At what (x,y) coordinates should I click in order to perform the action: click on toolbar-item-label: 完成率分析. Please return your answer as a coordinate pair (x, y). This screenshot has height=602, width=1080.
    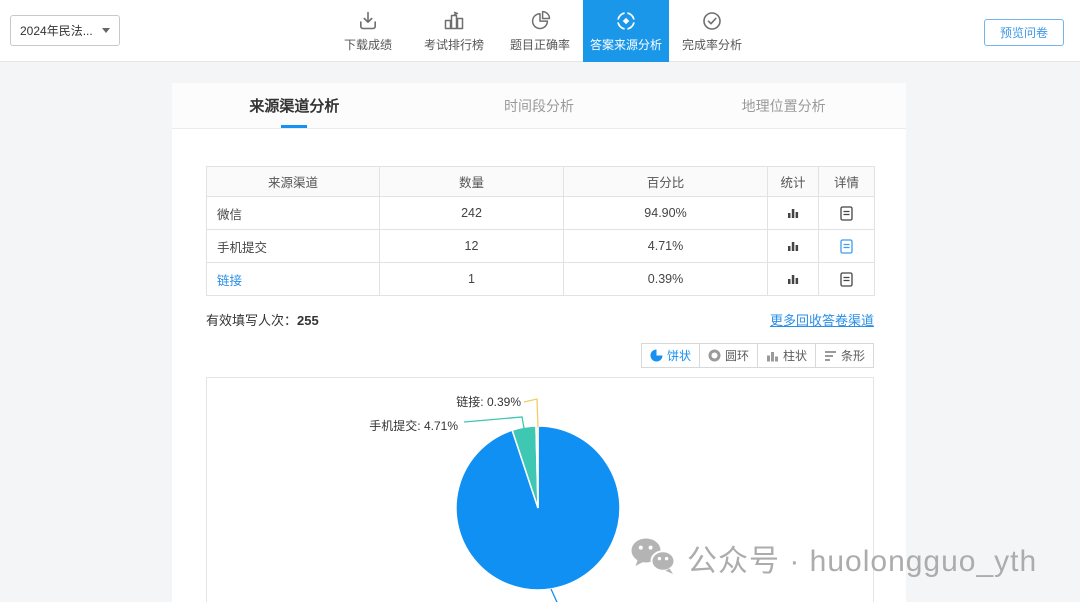
    Looking at the image, I should click on (711, 45).